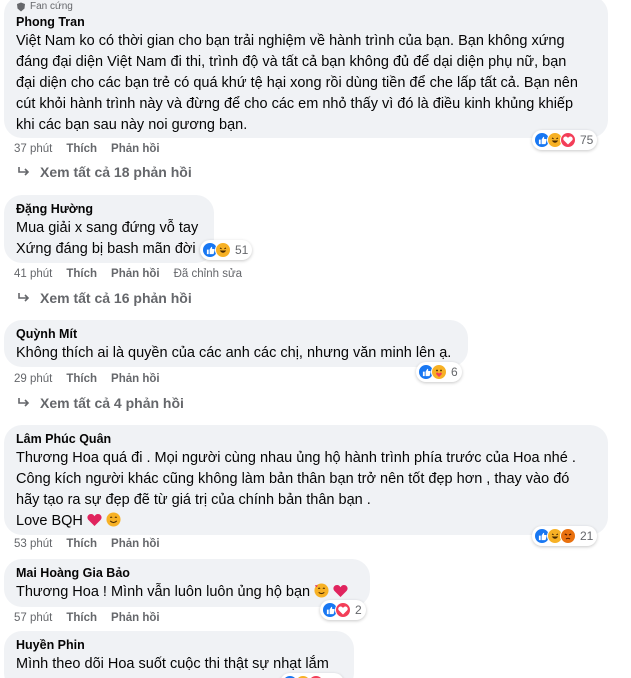 Image resolution: width=631 pixels, height=678 pixels. Describe the element at coordinates (306, 6) in the screenshot. I see `top-fan-badge: Fan cứng` at that location.